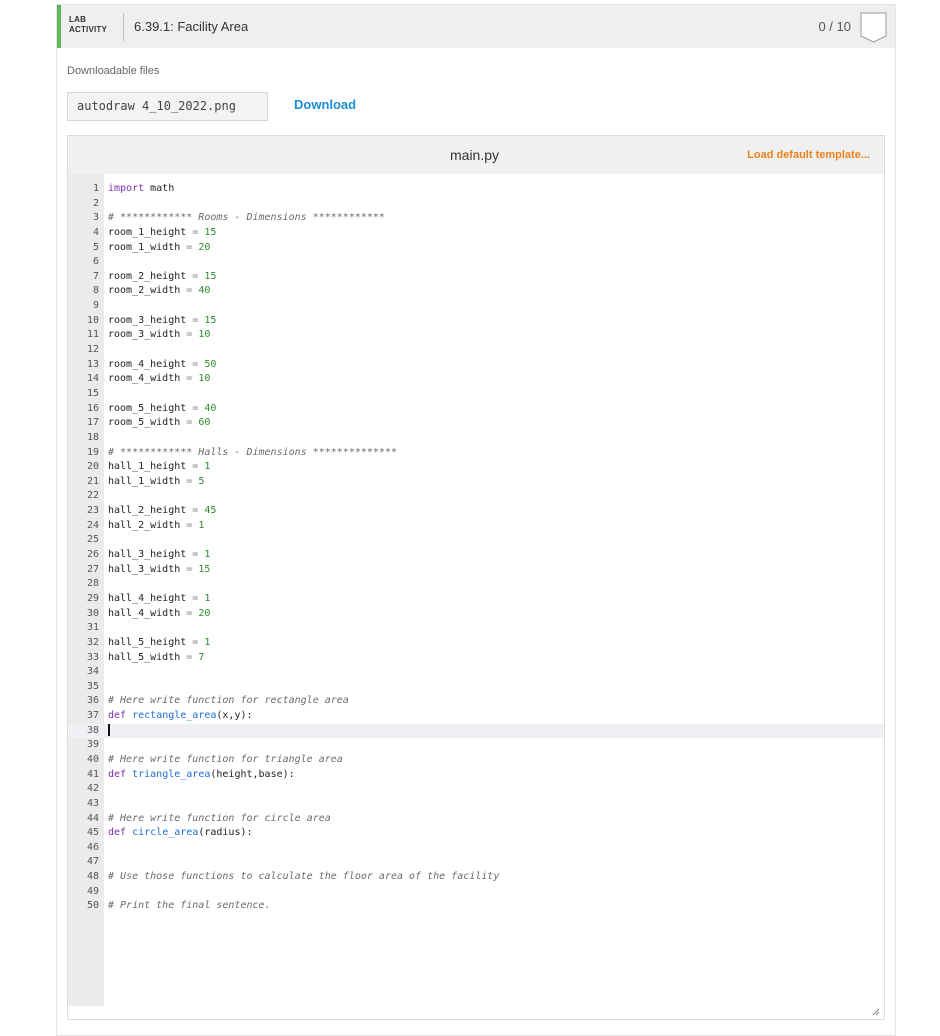  Describe the element at coordinates (476, 775) in the screenshot. I see `code-line: 41 def triangle_area(height,base):` at that location.